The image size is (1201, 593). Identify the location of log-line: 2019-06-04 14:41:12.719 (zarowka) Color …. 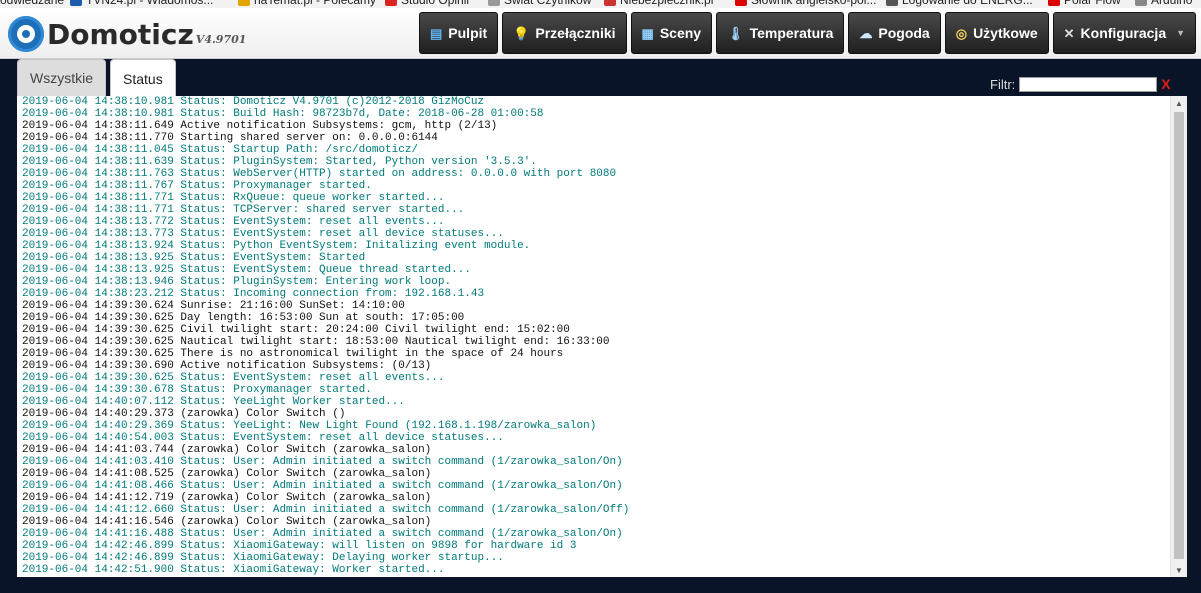
(227, 498).